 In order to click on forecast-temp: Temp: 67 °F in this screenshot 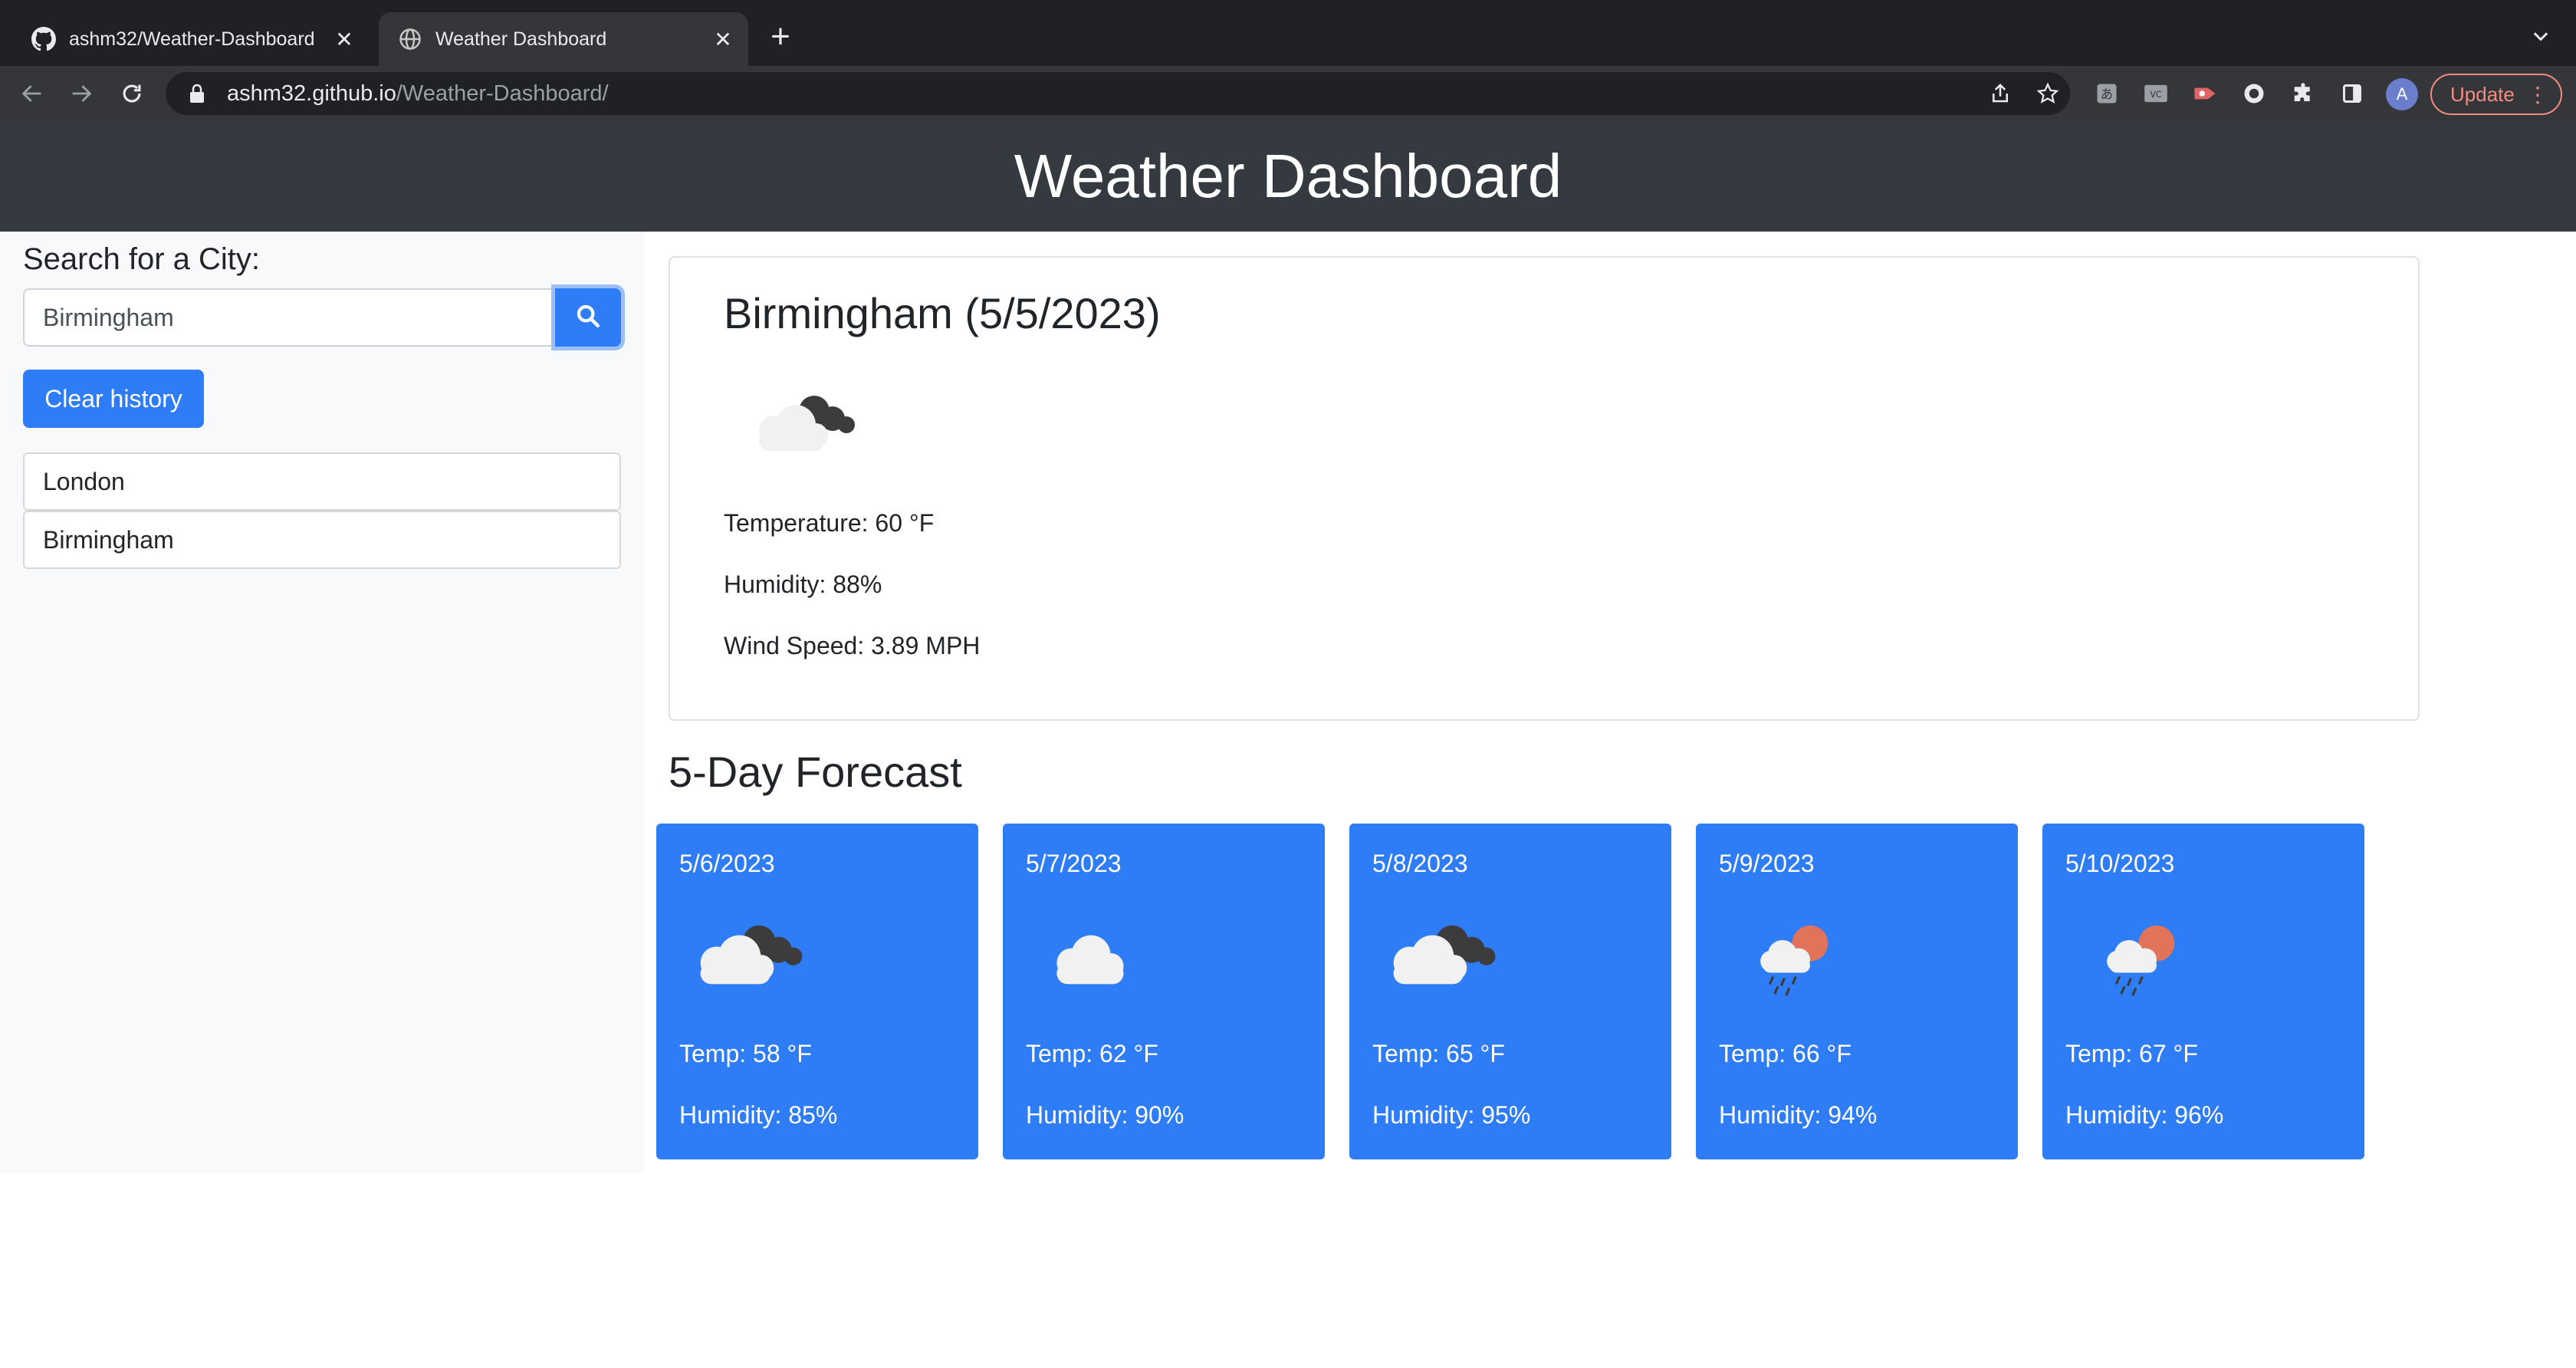, I will do `click(2132, 1053)`.